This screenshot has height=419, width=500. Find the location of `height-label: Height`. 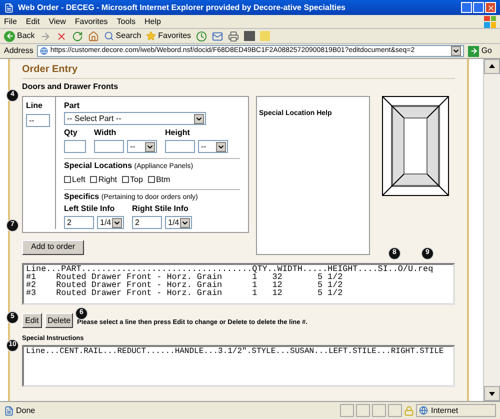

height-label: Height is located at coordinates (178, 133).